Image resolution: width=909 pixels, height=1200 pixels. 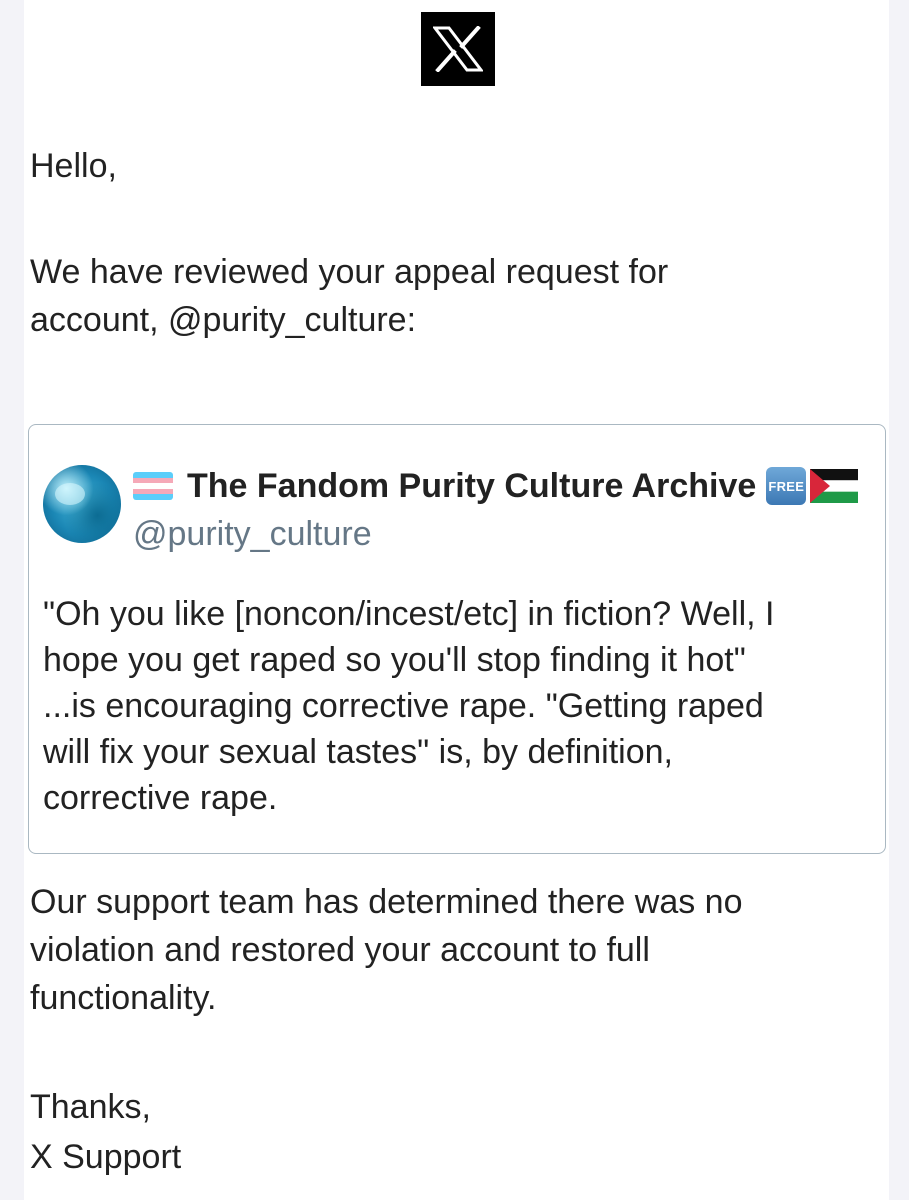 What do you see at coordinates (834, 486) in the screenshot?
I see `palestine-flag-icon` at bounding box center [834, 486].